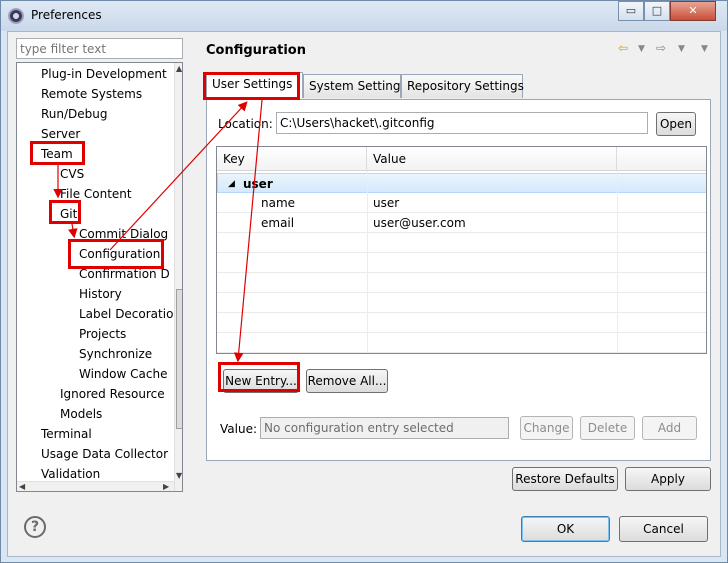 The height and width of the screenshot is (563, 728). What do you see at coordinates (178, 176) in the screenshot?
I see `arrow-configuration-to-user-settings` at bounding box center [178, 176].